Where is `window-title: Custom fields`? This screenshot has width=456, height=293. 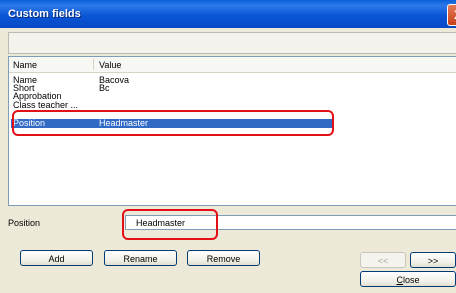 window-title: Custom fields is located at coordinates (44, 14).